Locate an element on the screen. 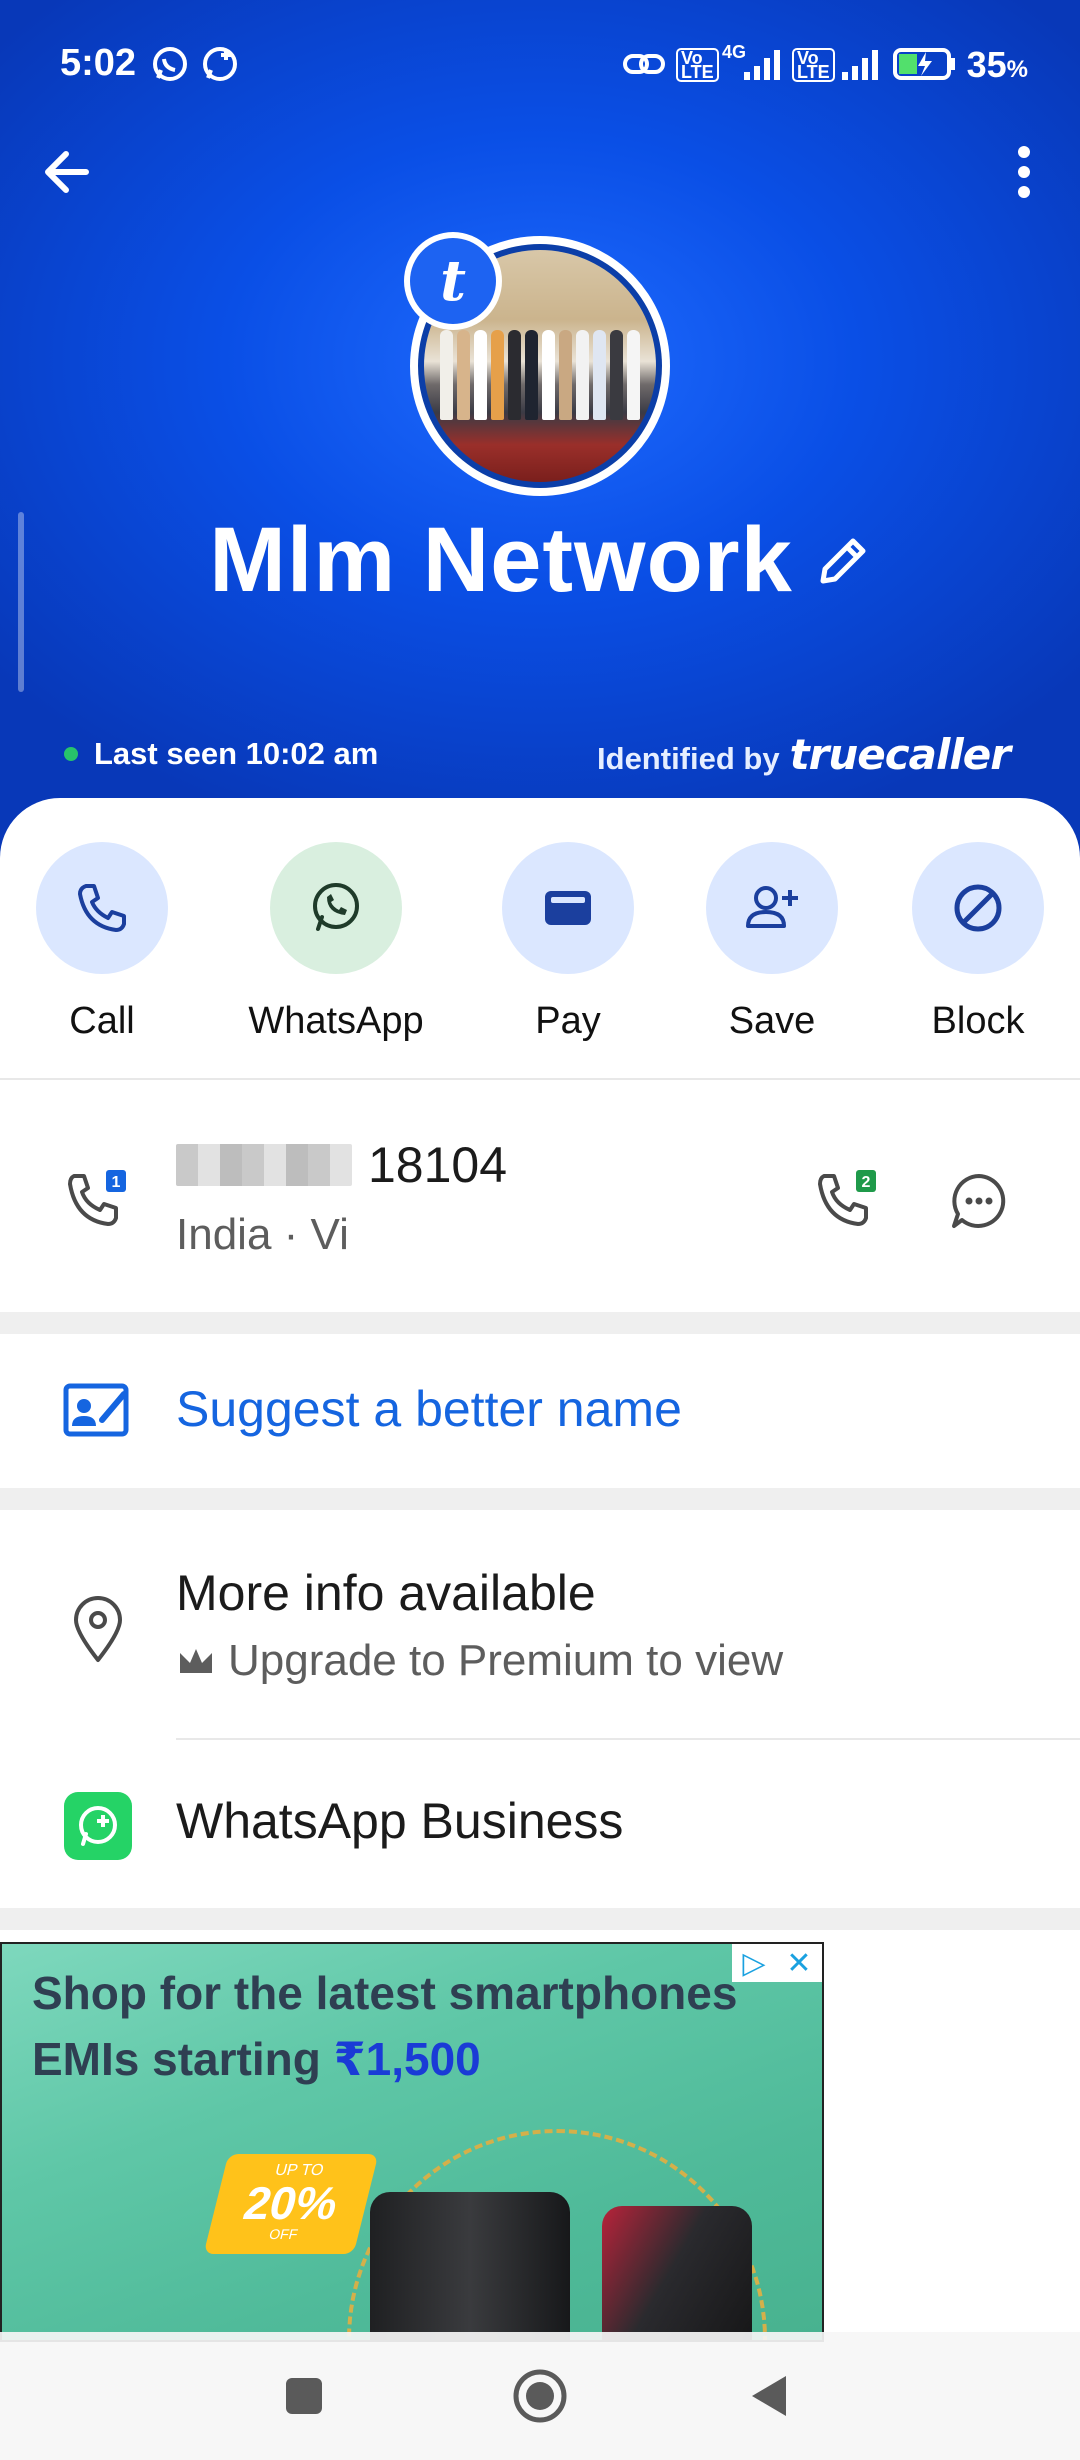 The image size is (1080, 2460). discount-badge: UP TO 20% OFF is located at coordinates (291, 2204).